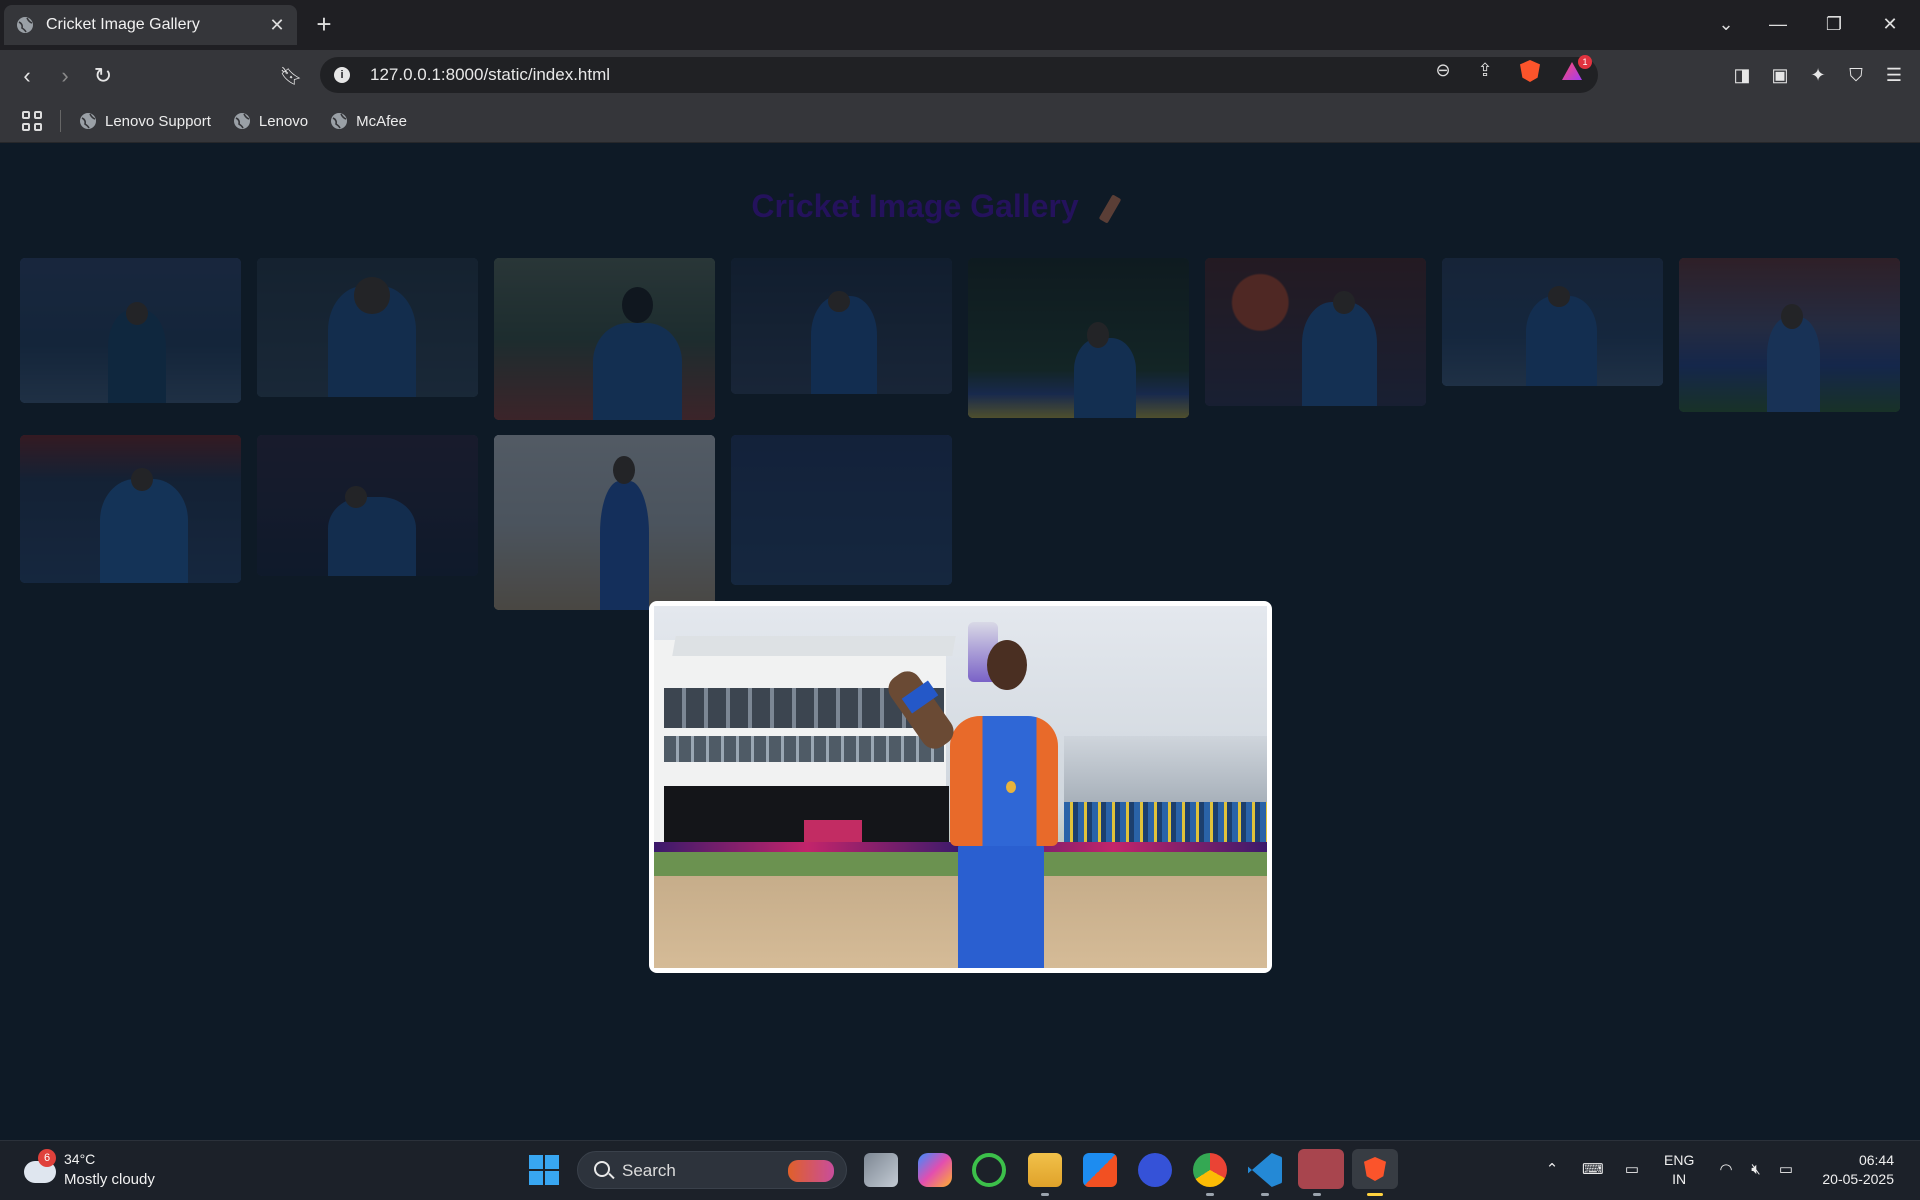 This screenshot has width=1920, height=1200. Describe the element at coordinates (989, 1170) in the screenshot. I see `refresh-app-icon` at that location.